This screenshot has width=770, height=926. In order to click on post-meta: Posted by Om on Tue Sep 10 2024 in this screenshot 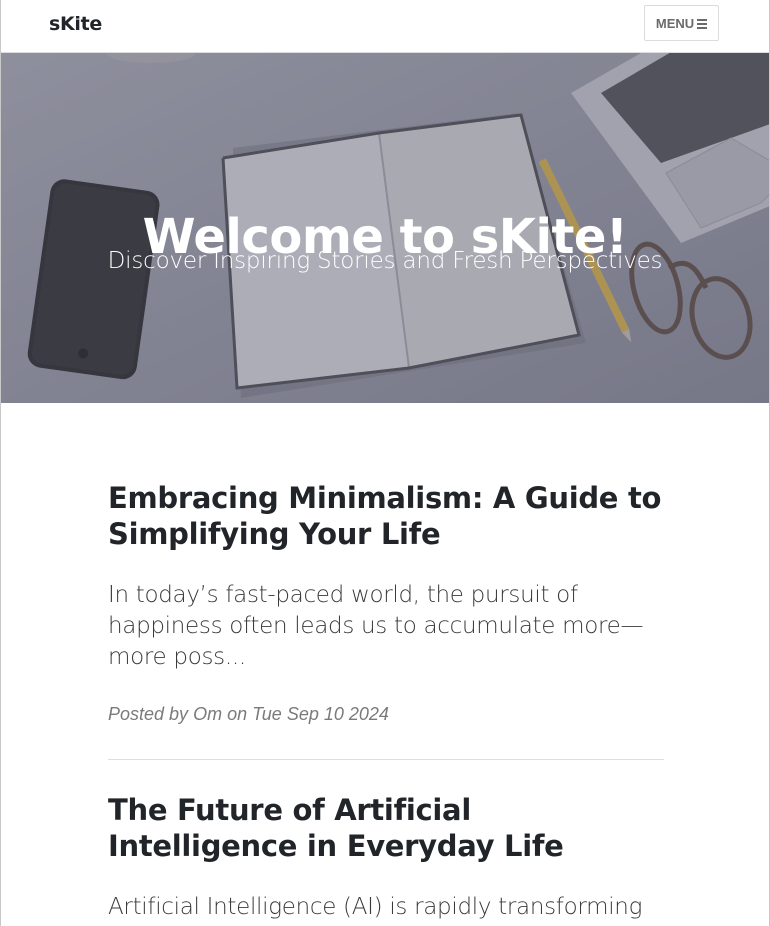, I will do `click(386, 714)`.